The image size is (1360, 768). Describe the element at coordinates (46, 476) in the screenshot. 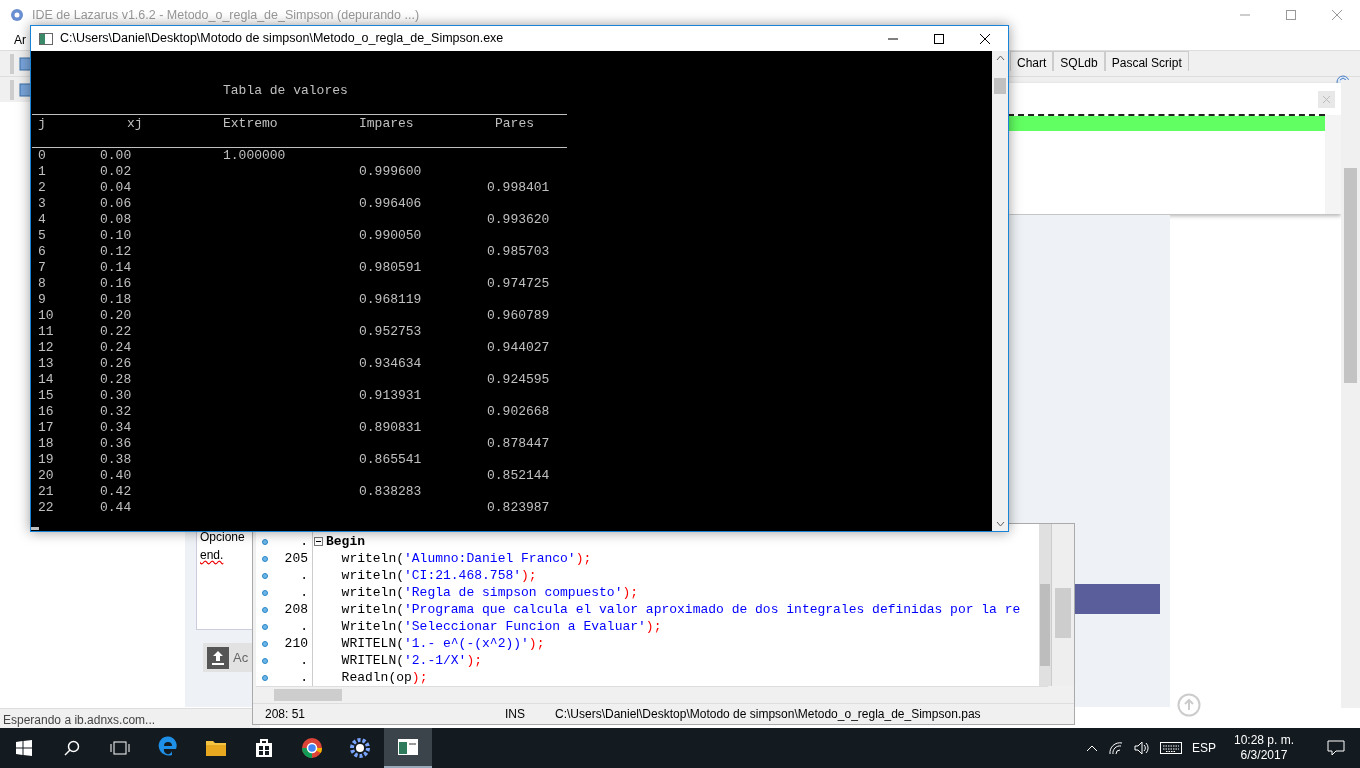

I see `table-cell-text: 20` at that location.